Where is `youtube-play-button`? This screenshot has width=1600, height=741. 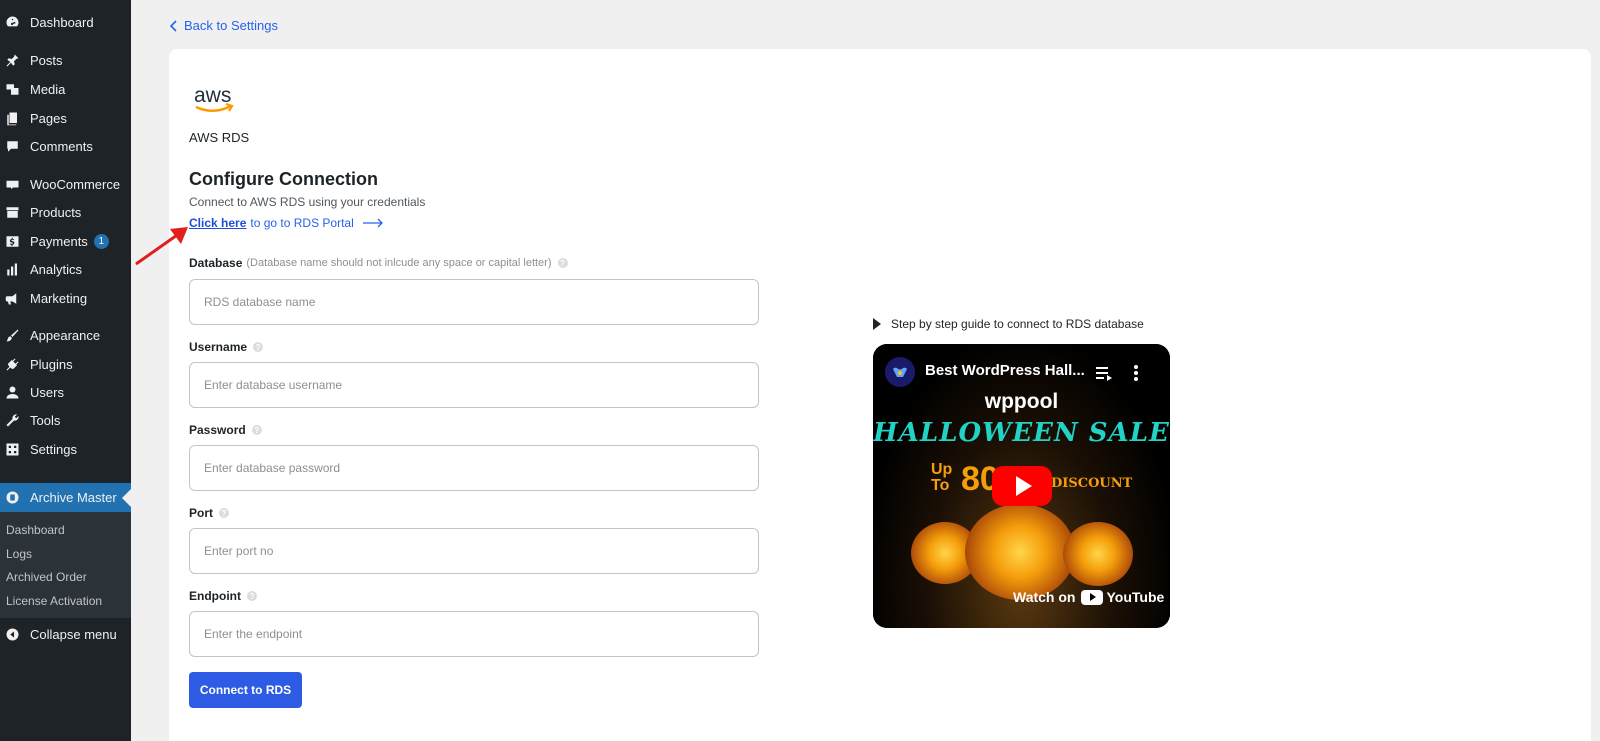
youtube-play-button is located at coordinates (1022, 486).